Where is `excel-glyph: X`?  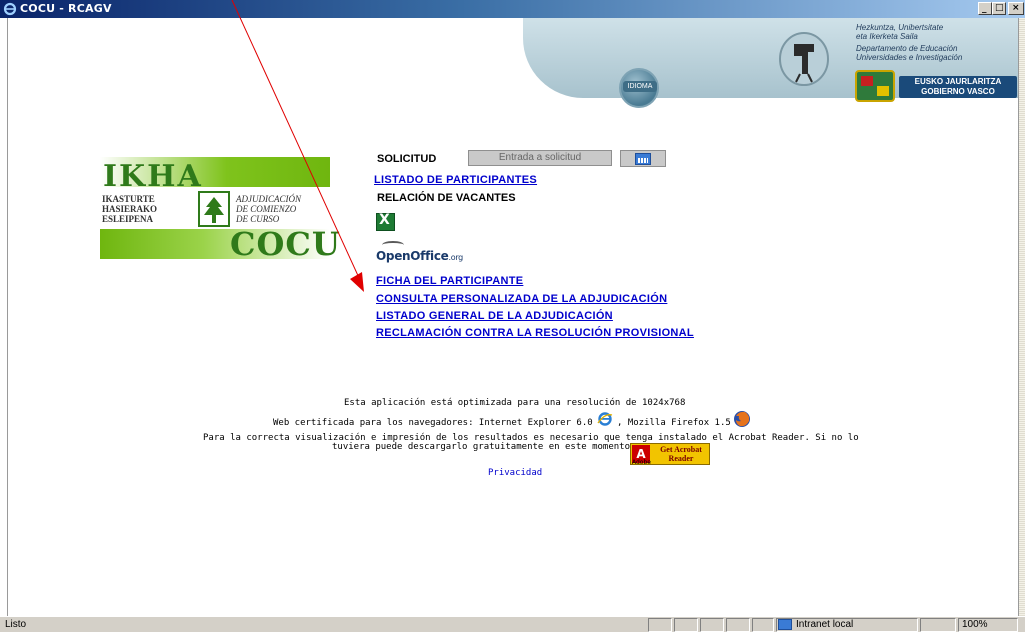
excel-glyph: X is located at coordinates (384, 220).